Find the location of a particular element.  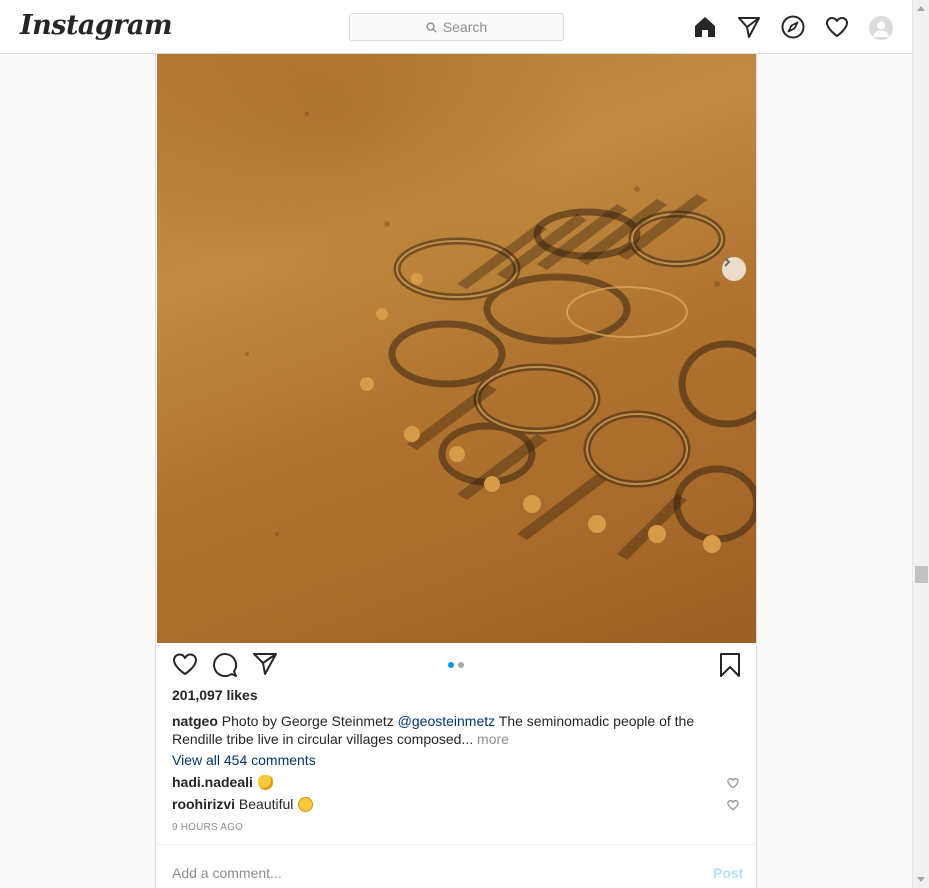

profile-avatar is located at coordinates (881, 27).